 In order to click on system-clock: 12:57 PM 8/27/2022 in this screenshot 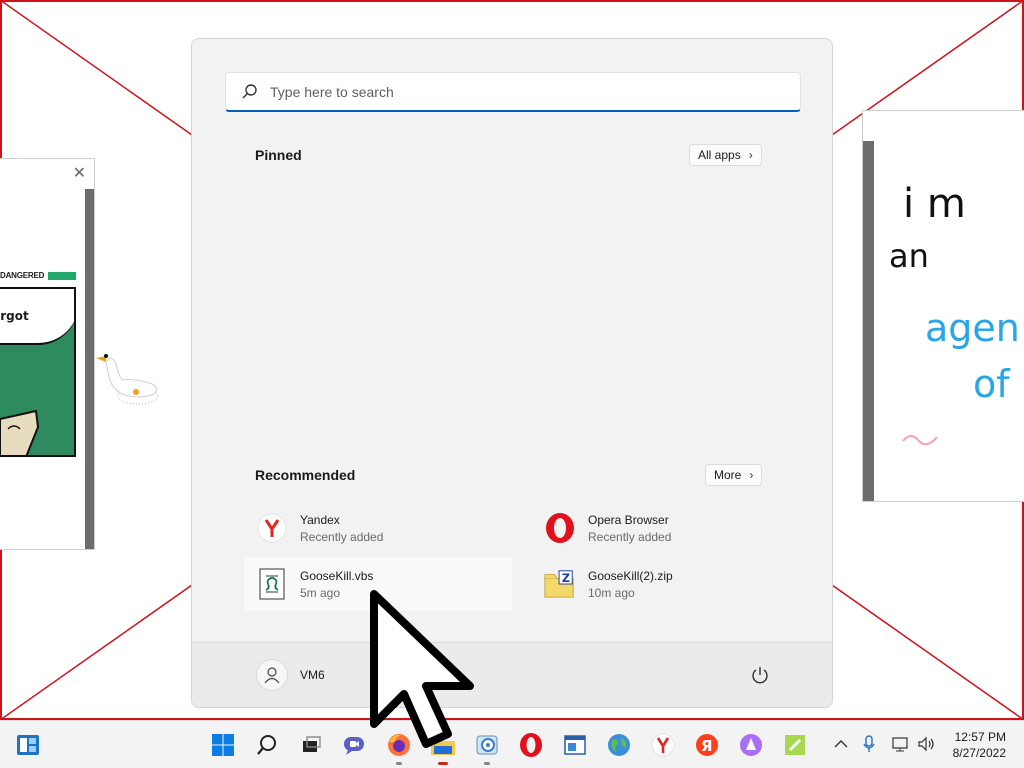, I will do `click(979, 745)`.